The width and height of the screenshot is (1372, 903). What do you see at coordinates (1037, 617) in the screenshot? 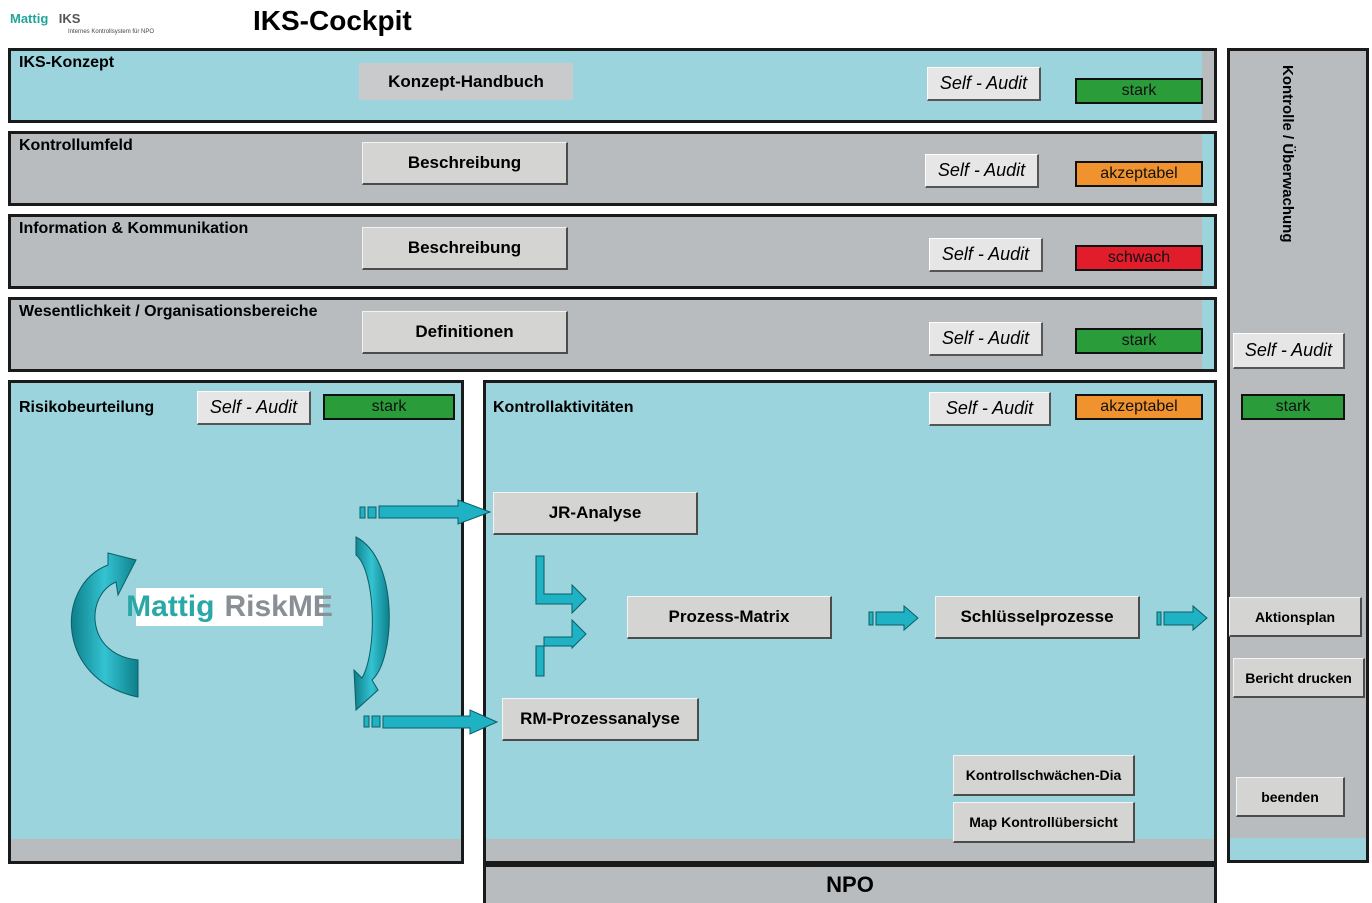
I see `schluesselprozesse-button: Schlüsselprozesse` at bounding box center [1037, 617].